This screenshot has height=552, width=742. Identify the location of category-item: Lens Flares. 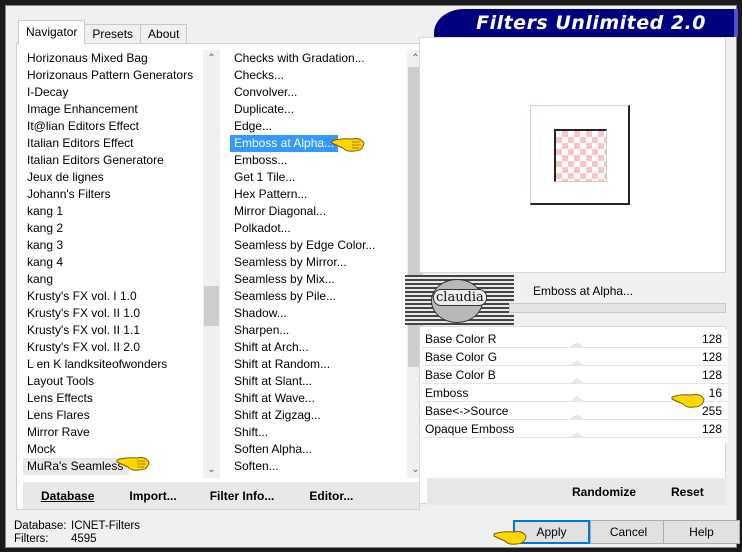
(56, 415).